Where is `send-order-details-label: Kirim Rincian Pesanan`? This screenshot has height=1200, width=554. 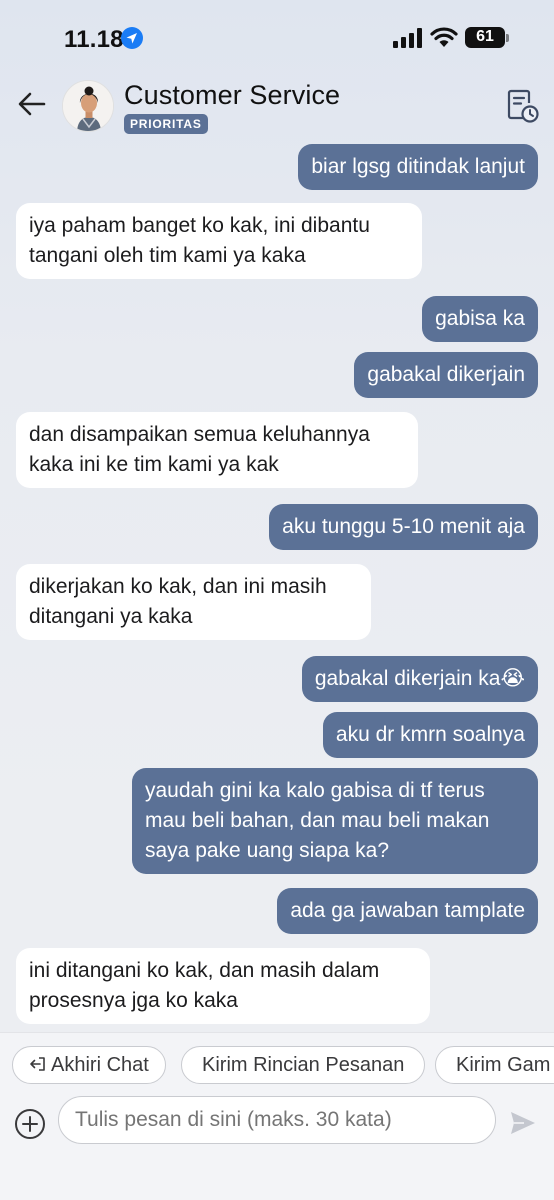 send-order-details-label: Kirim Rincian Pesanan is located at coordinates (303, 1065).